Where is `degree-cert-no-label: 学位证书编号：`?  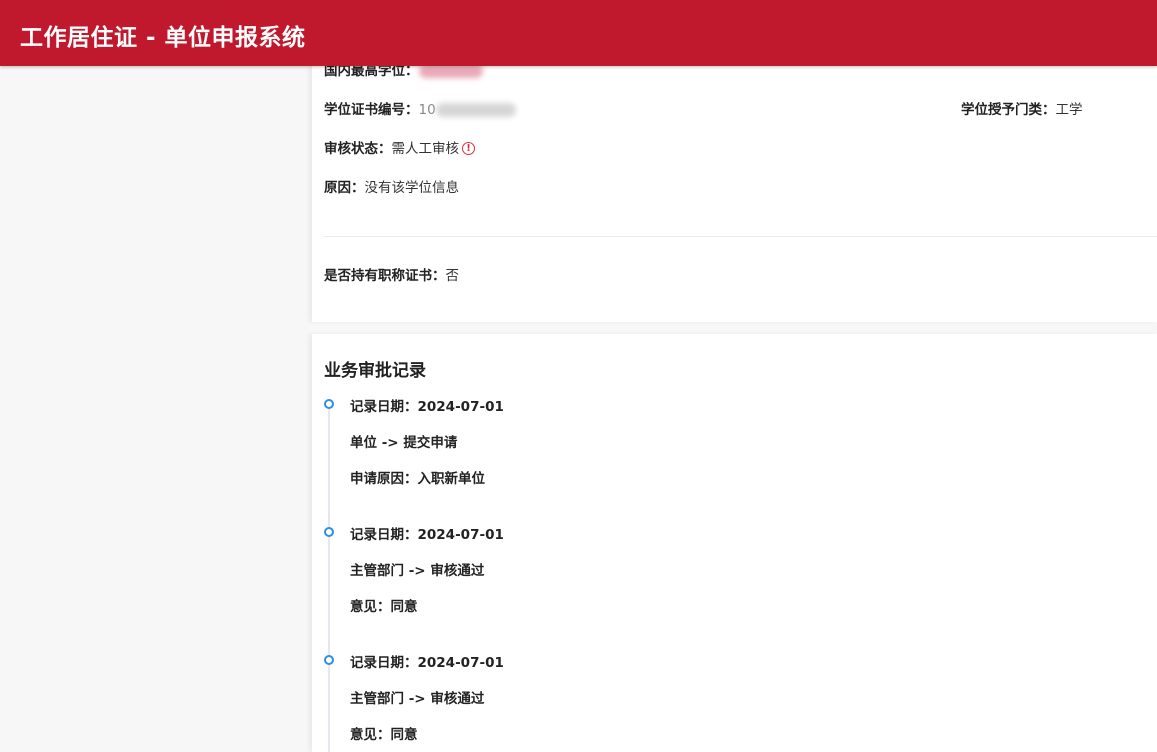 degree-cert-no-label: 学位证书编号： is located at coordinates (371, 110).